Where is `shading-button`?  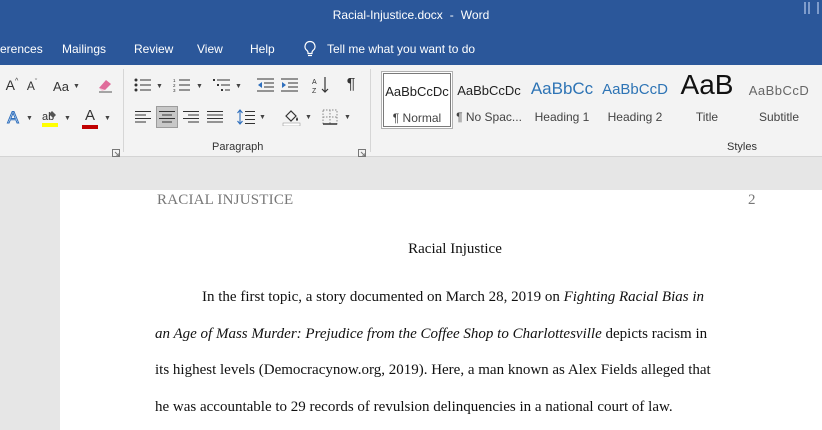 shading-button is located at coordinates (292, 117).